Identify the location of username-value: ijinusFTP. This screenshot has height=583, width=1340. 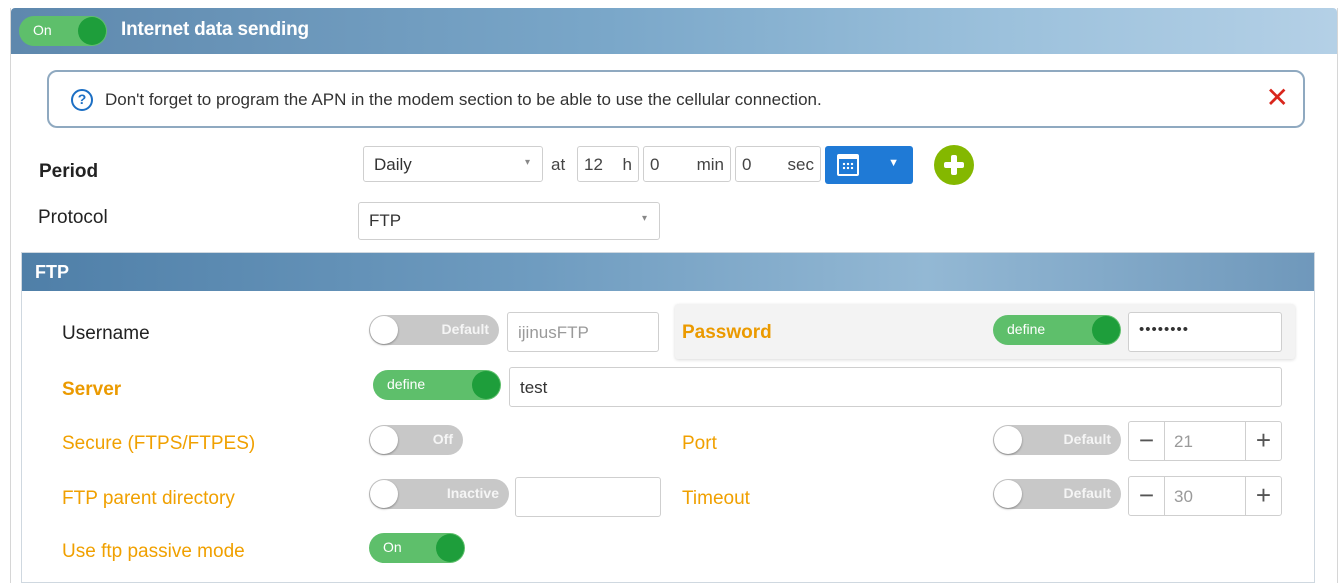
(553, 332).